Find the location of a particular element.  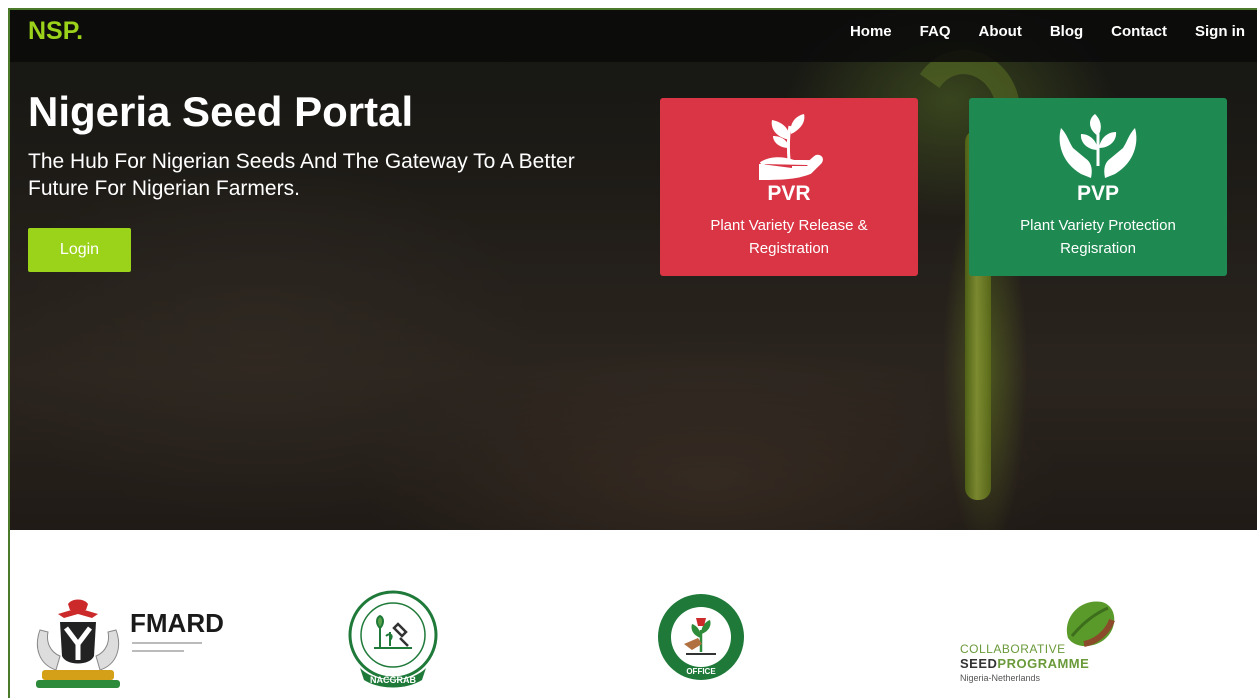

pvp-description: Plant Variety Protection Regisration is located at coordinates (1098, 237).